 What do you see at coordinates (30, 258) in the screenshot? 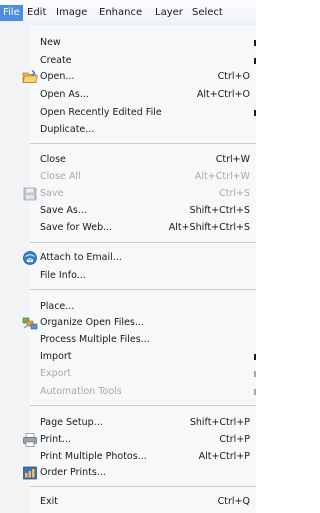
I see `email-attach-icon` at bounding box center [30, 258].